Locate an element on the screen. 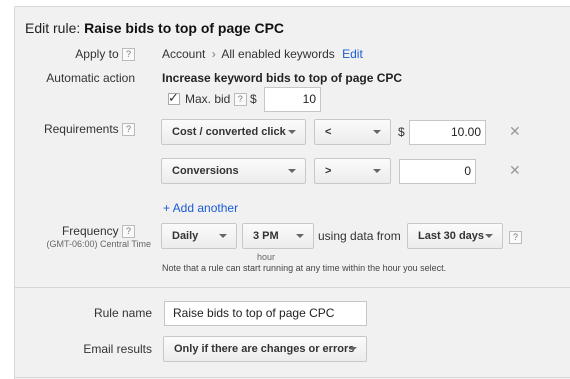  requirement-value-input: 0 is located at coordinates (437, 171).